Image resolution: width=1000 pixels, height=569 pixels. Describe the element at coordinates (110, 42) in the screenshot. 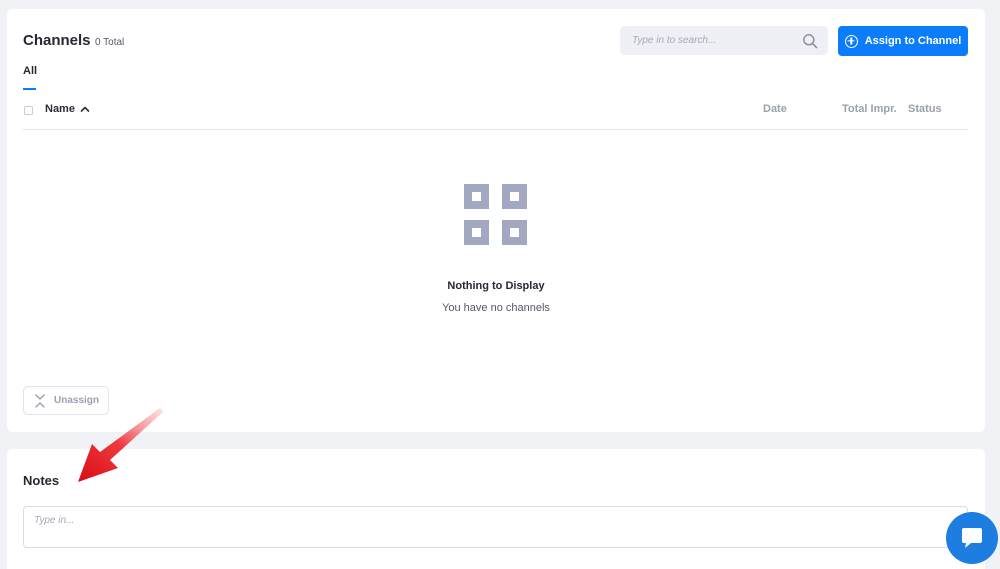

I see `channels-total-count: 0 Total` at that location.